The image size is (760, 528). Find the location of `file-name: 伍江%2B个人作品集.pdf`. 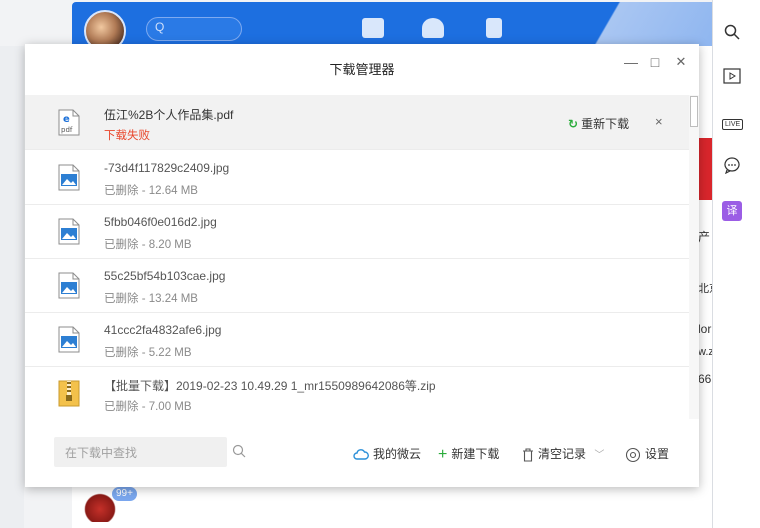

file-name: 伍江%2B个人作品集.pdf is located at coordinates (169, 115).